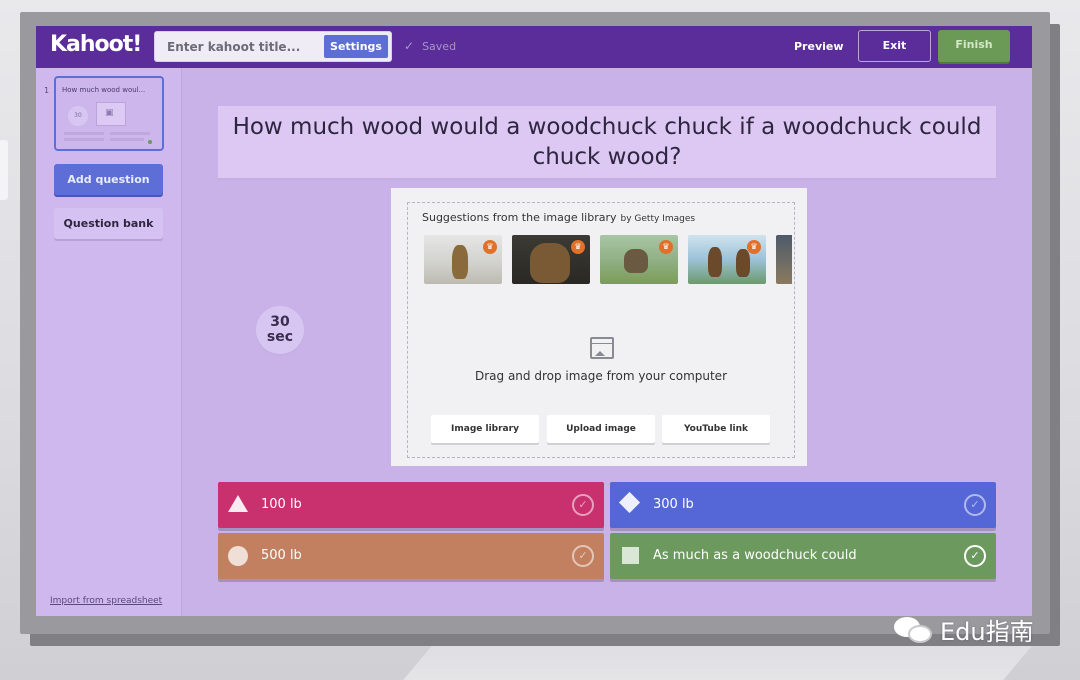 Image resolution: width=1080 pixels, height=680 pixels. I want to click on check-icon: ✓, so click(409, 46).